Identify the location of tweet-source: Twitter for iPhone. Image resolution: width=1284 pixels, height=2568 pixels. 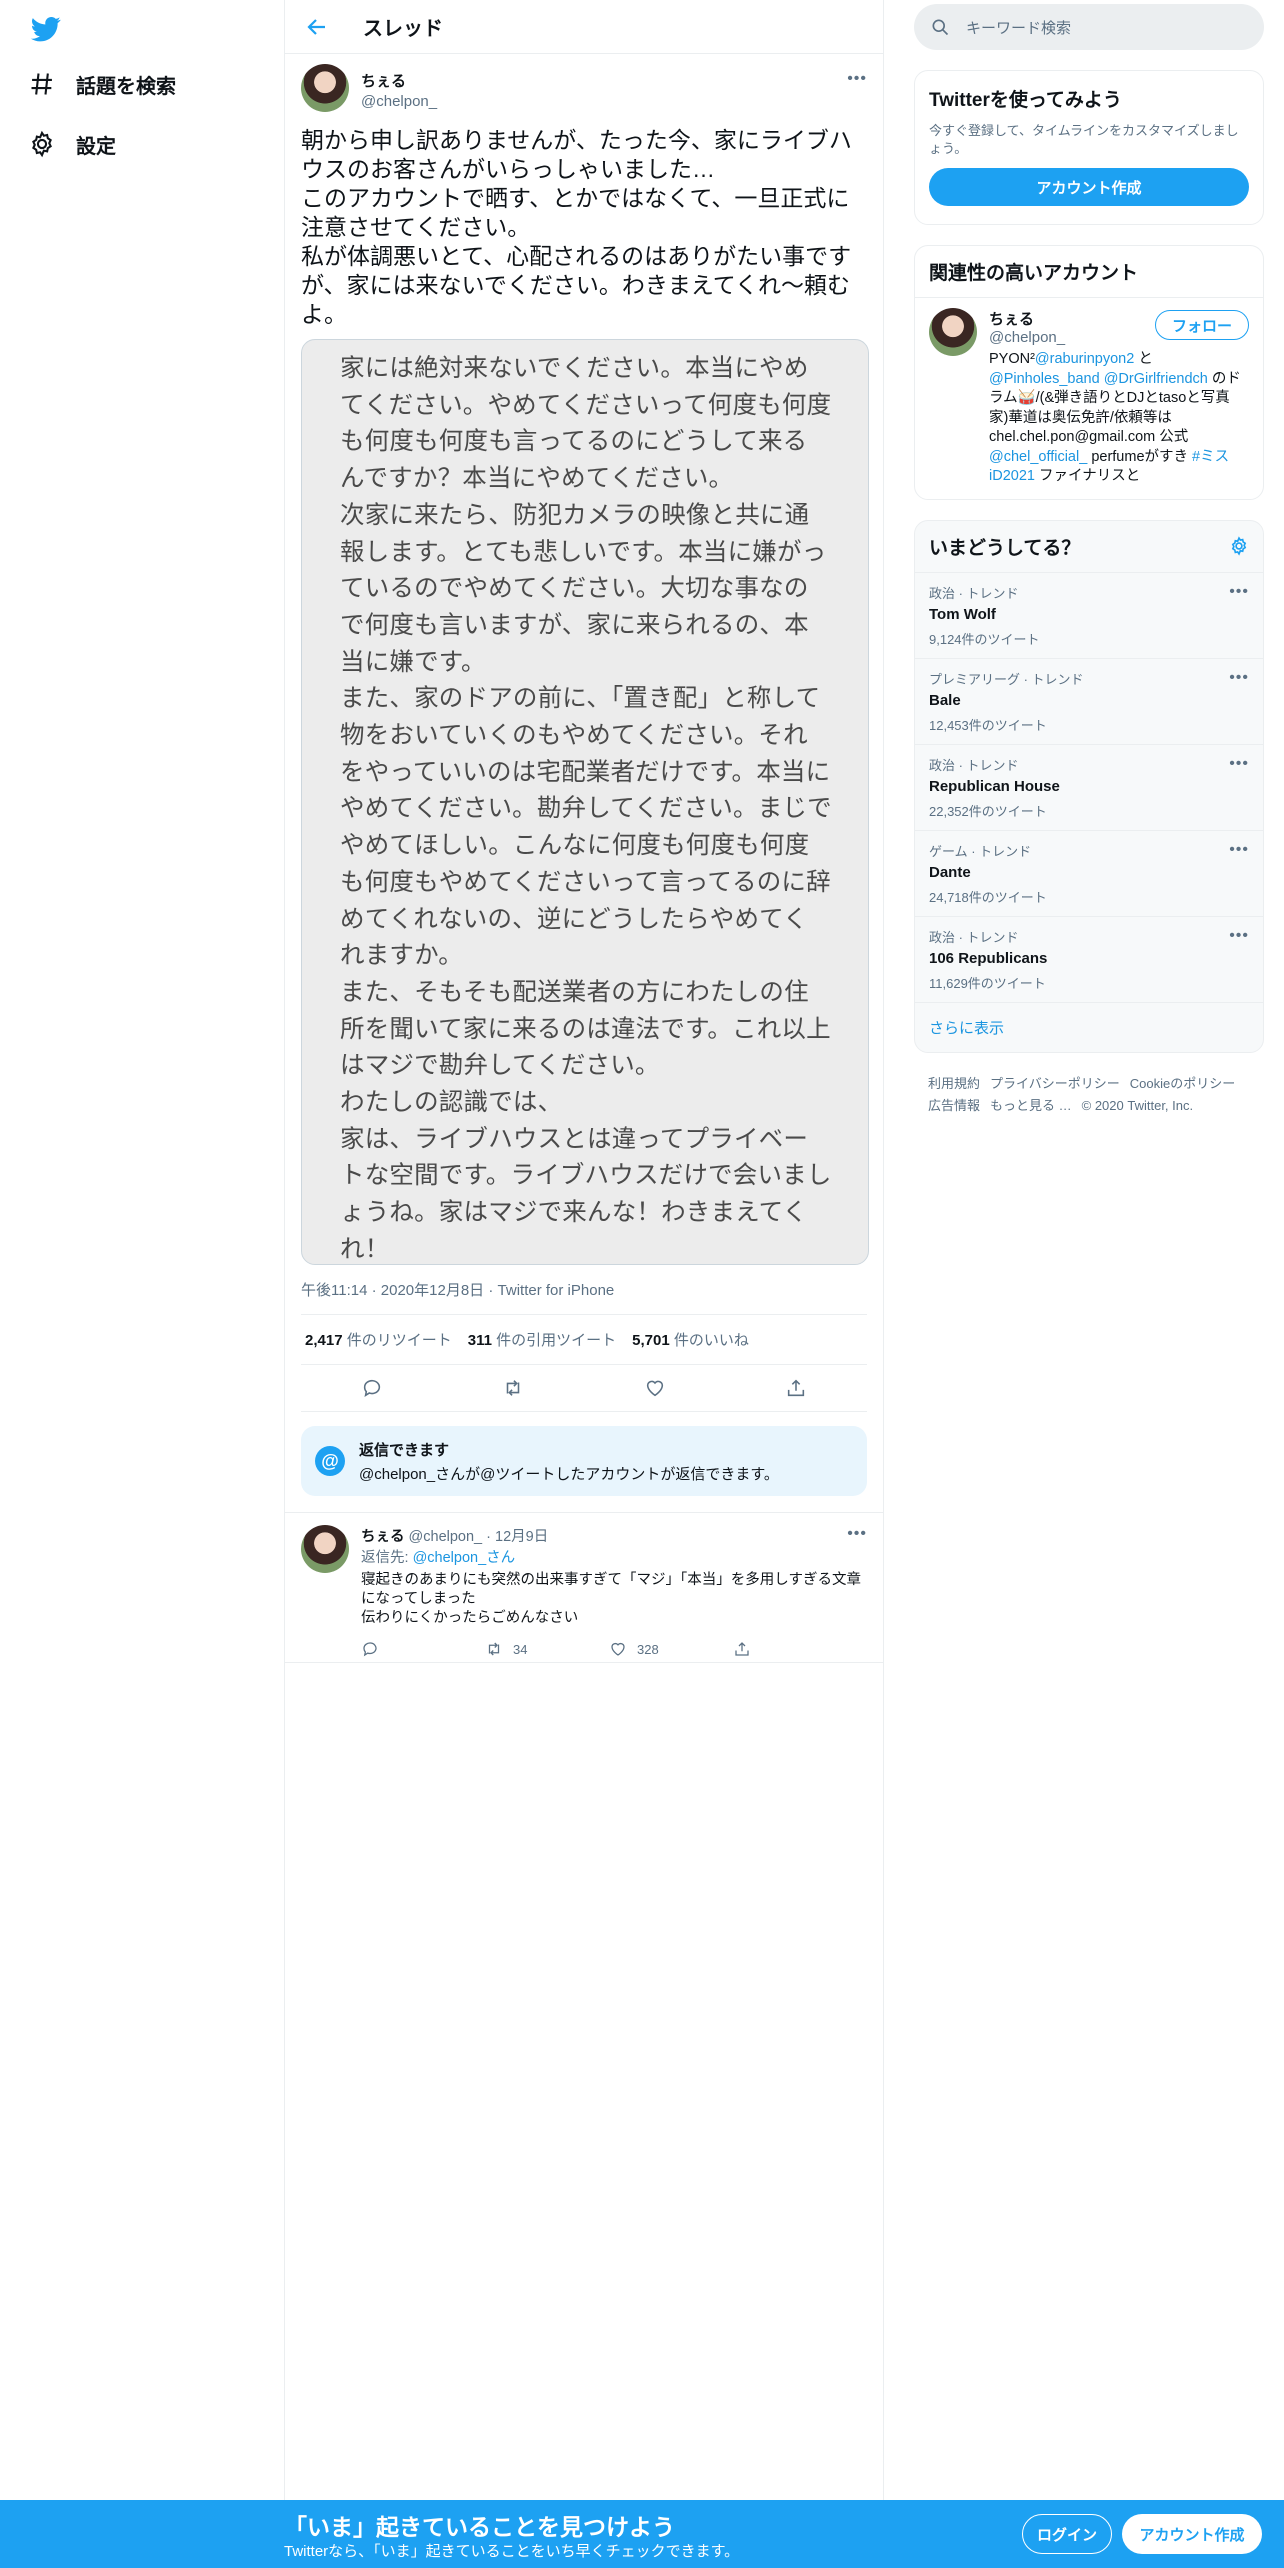
(556, 1290).